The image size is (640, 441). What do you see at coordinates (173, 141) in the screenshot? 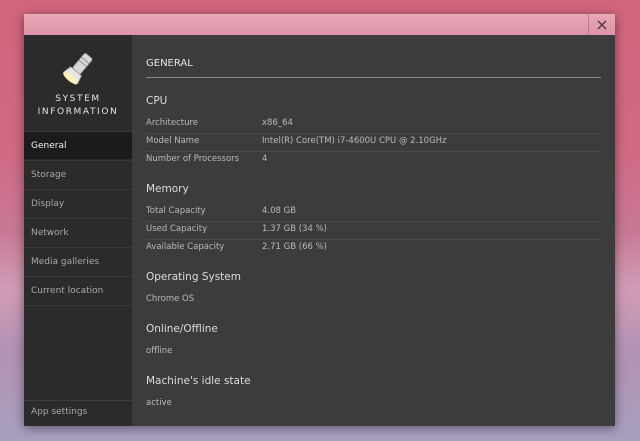
I see `row-label: Model Name` at bounding box center [173, 141].